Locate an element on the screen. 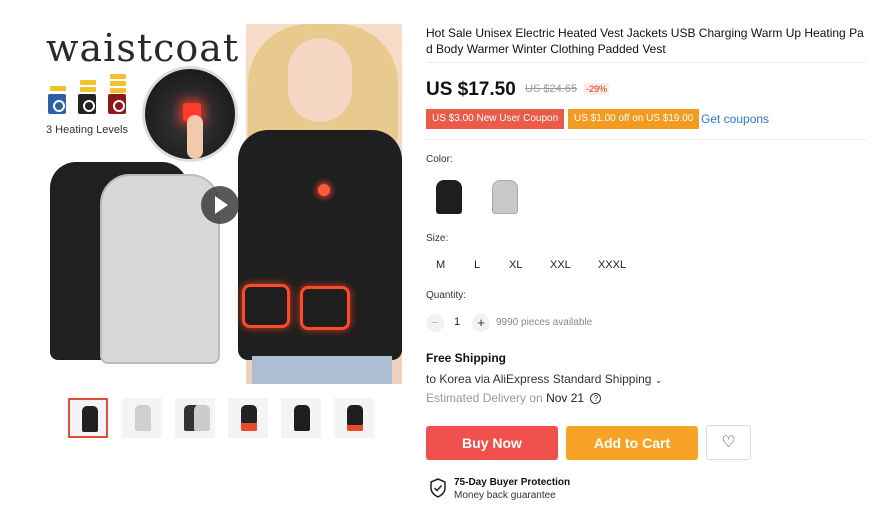  stock-available: 9990 pieces available is located at coordinates (544, 322).